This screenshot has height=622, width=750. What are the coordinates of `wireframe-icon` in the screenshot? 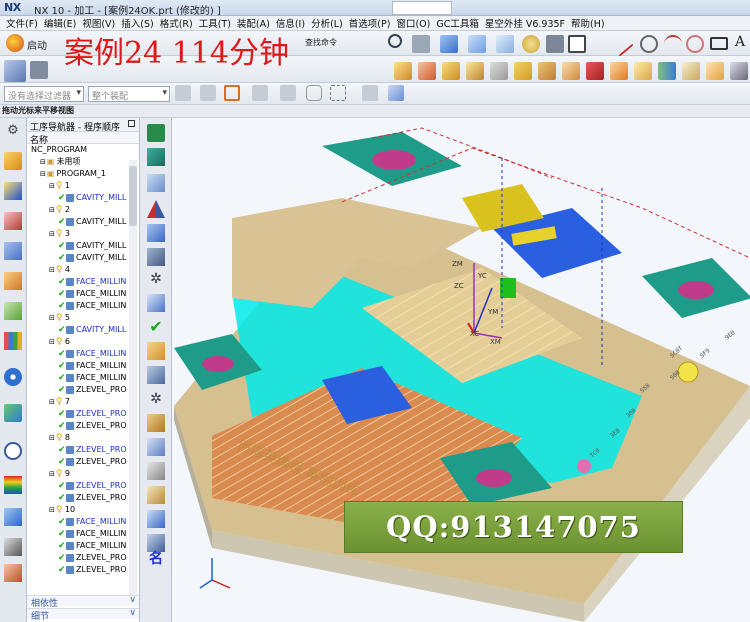 It's located at (477, 44).